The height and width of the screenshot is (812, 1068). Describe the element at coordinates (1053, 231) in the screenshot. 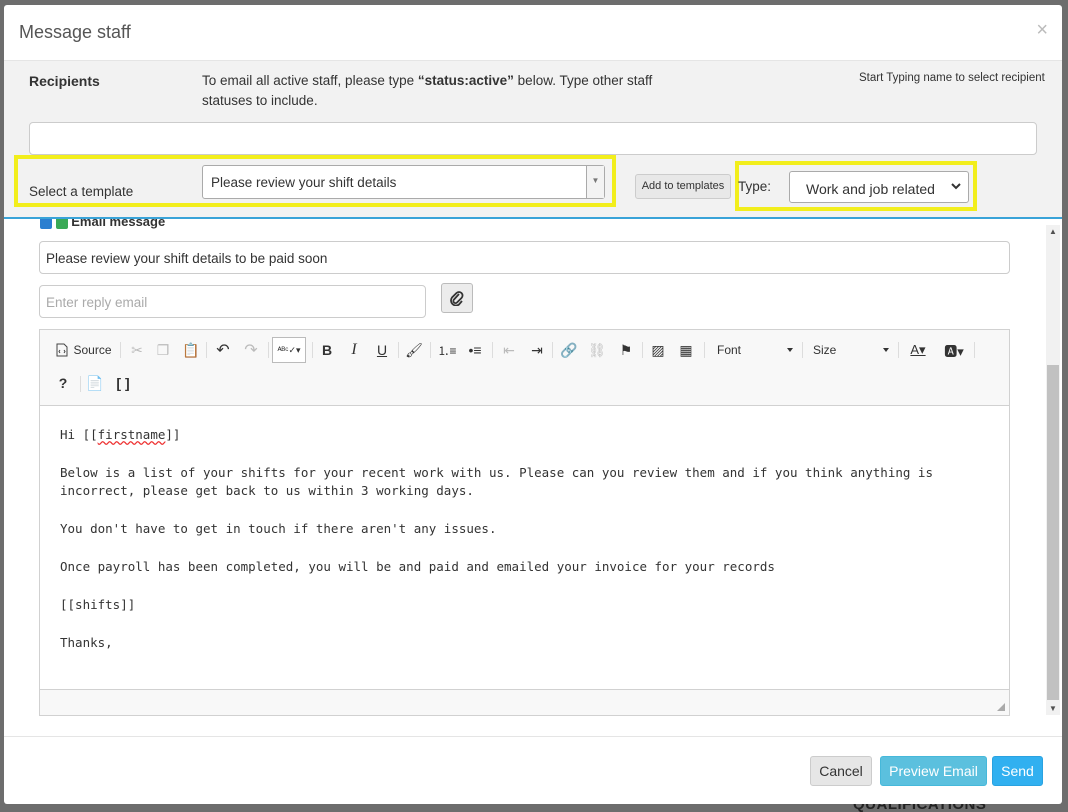

I see `scroll-up-icon: ▲` at that location.